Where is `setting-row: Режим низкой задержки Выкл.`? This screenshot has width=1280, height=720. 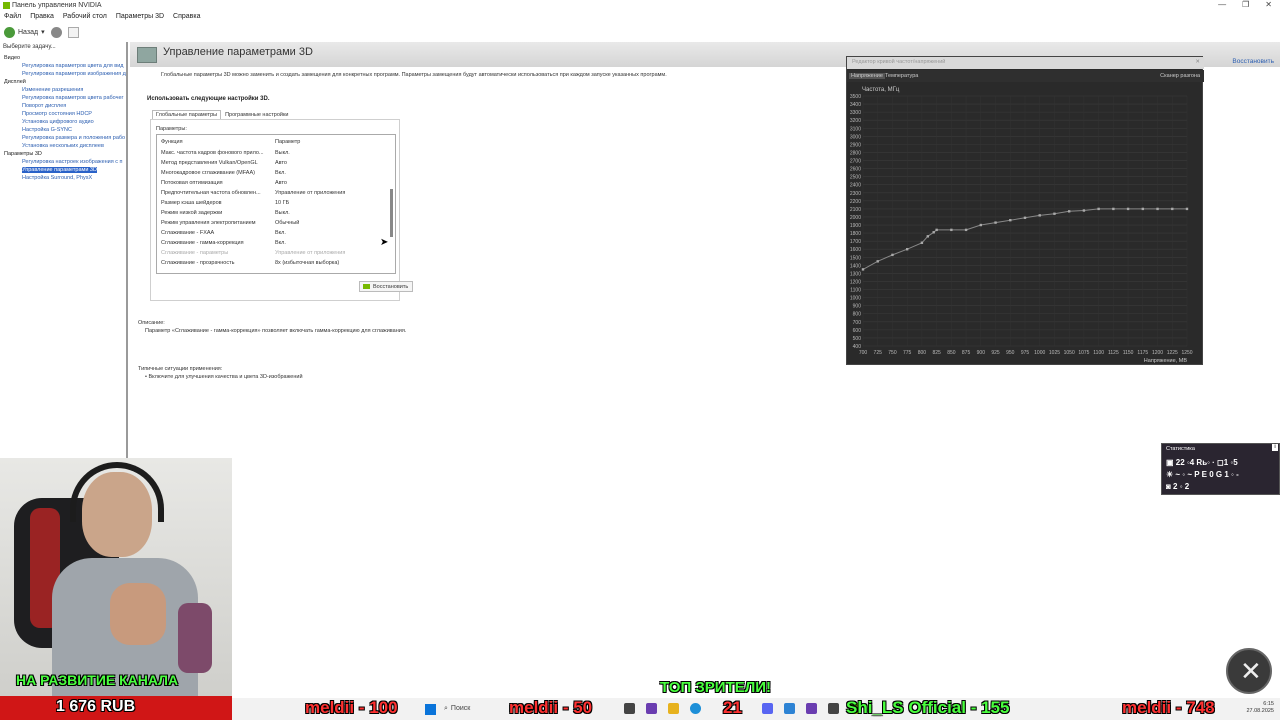 setting-row: Режим низкой задержки Выкл. is located at coordinates (271, 213).